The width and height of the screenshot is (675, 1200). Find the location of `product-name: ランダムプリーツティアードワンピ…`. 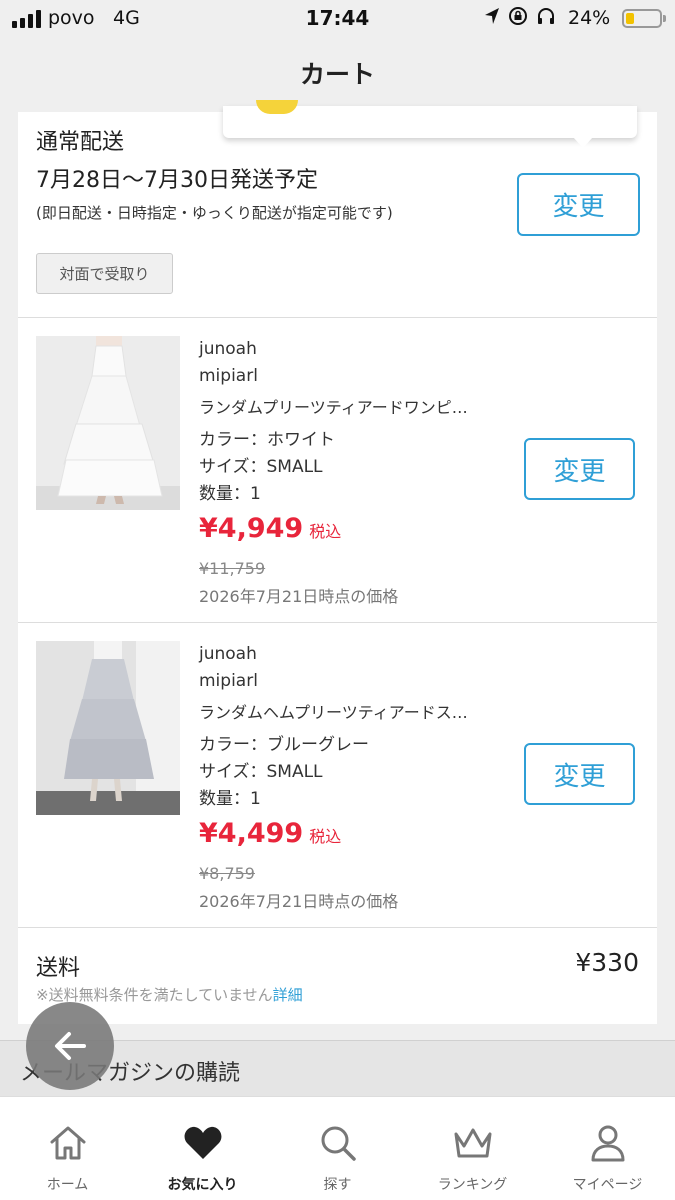

product-name: ランダムプリーツティアードワンピ… is located at coordinates (333, 406).